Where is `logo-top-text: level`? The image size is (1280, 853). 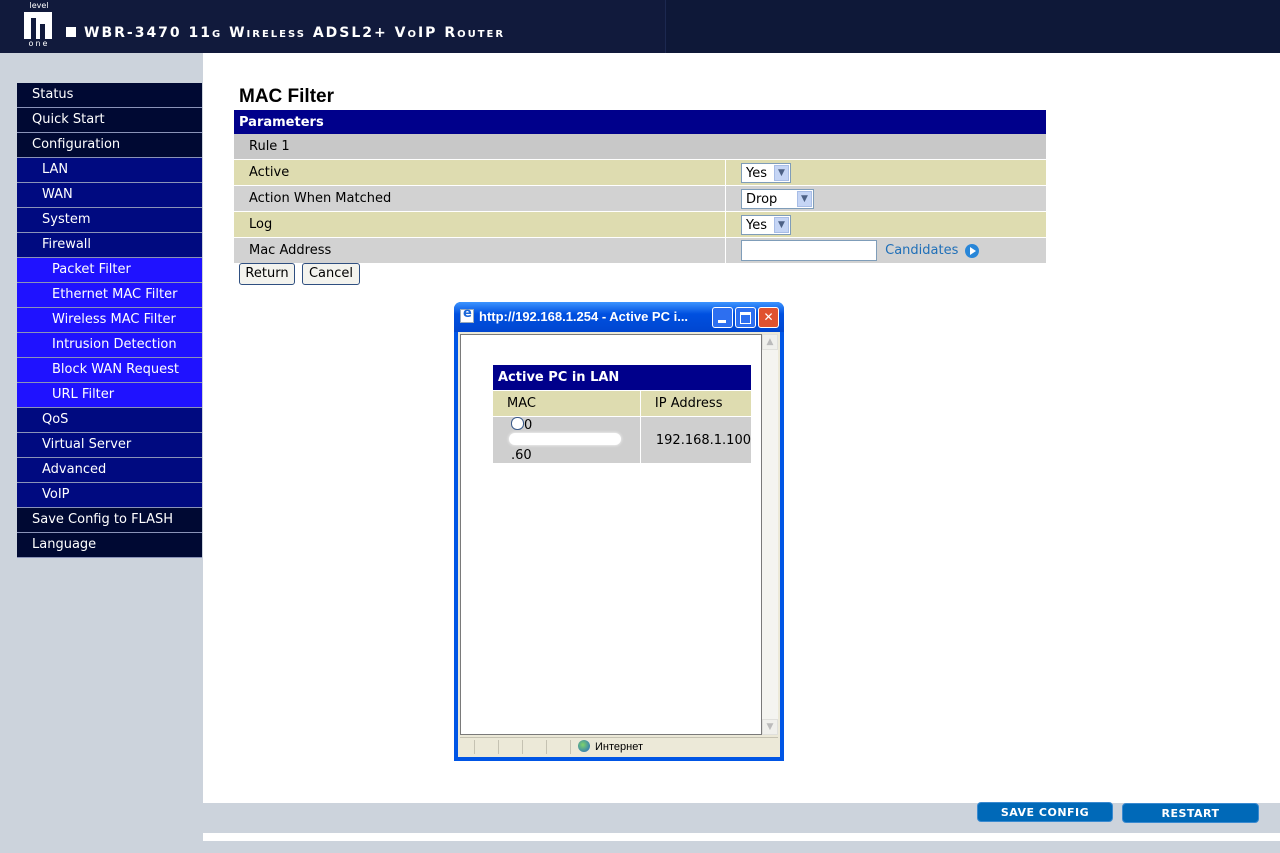 logo-top-text: level is located at coordinates (39, 5).